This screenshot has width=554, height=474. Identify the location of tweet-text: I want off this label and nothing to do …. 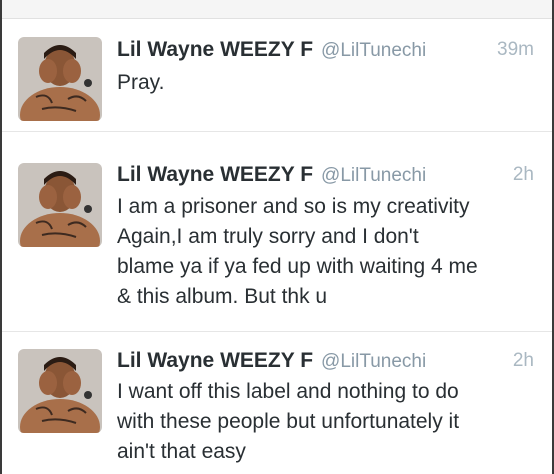
(327, 422).